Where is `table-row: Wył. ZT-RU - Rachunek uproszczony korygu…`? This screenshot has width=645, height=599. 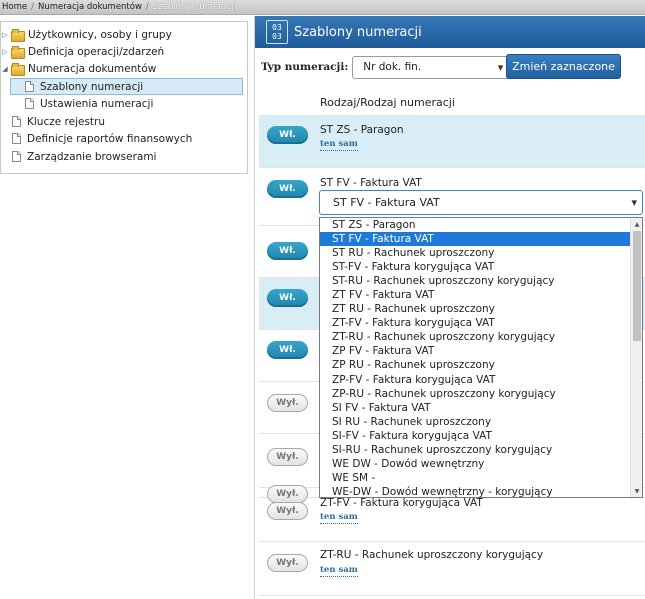
table-row: Wył. ZT-RU - Rachunek uproszczony korygu… is located at coordinates (452, 569).